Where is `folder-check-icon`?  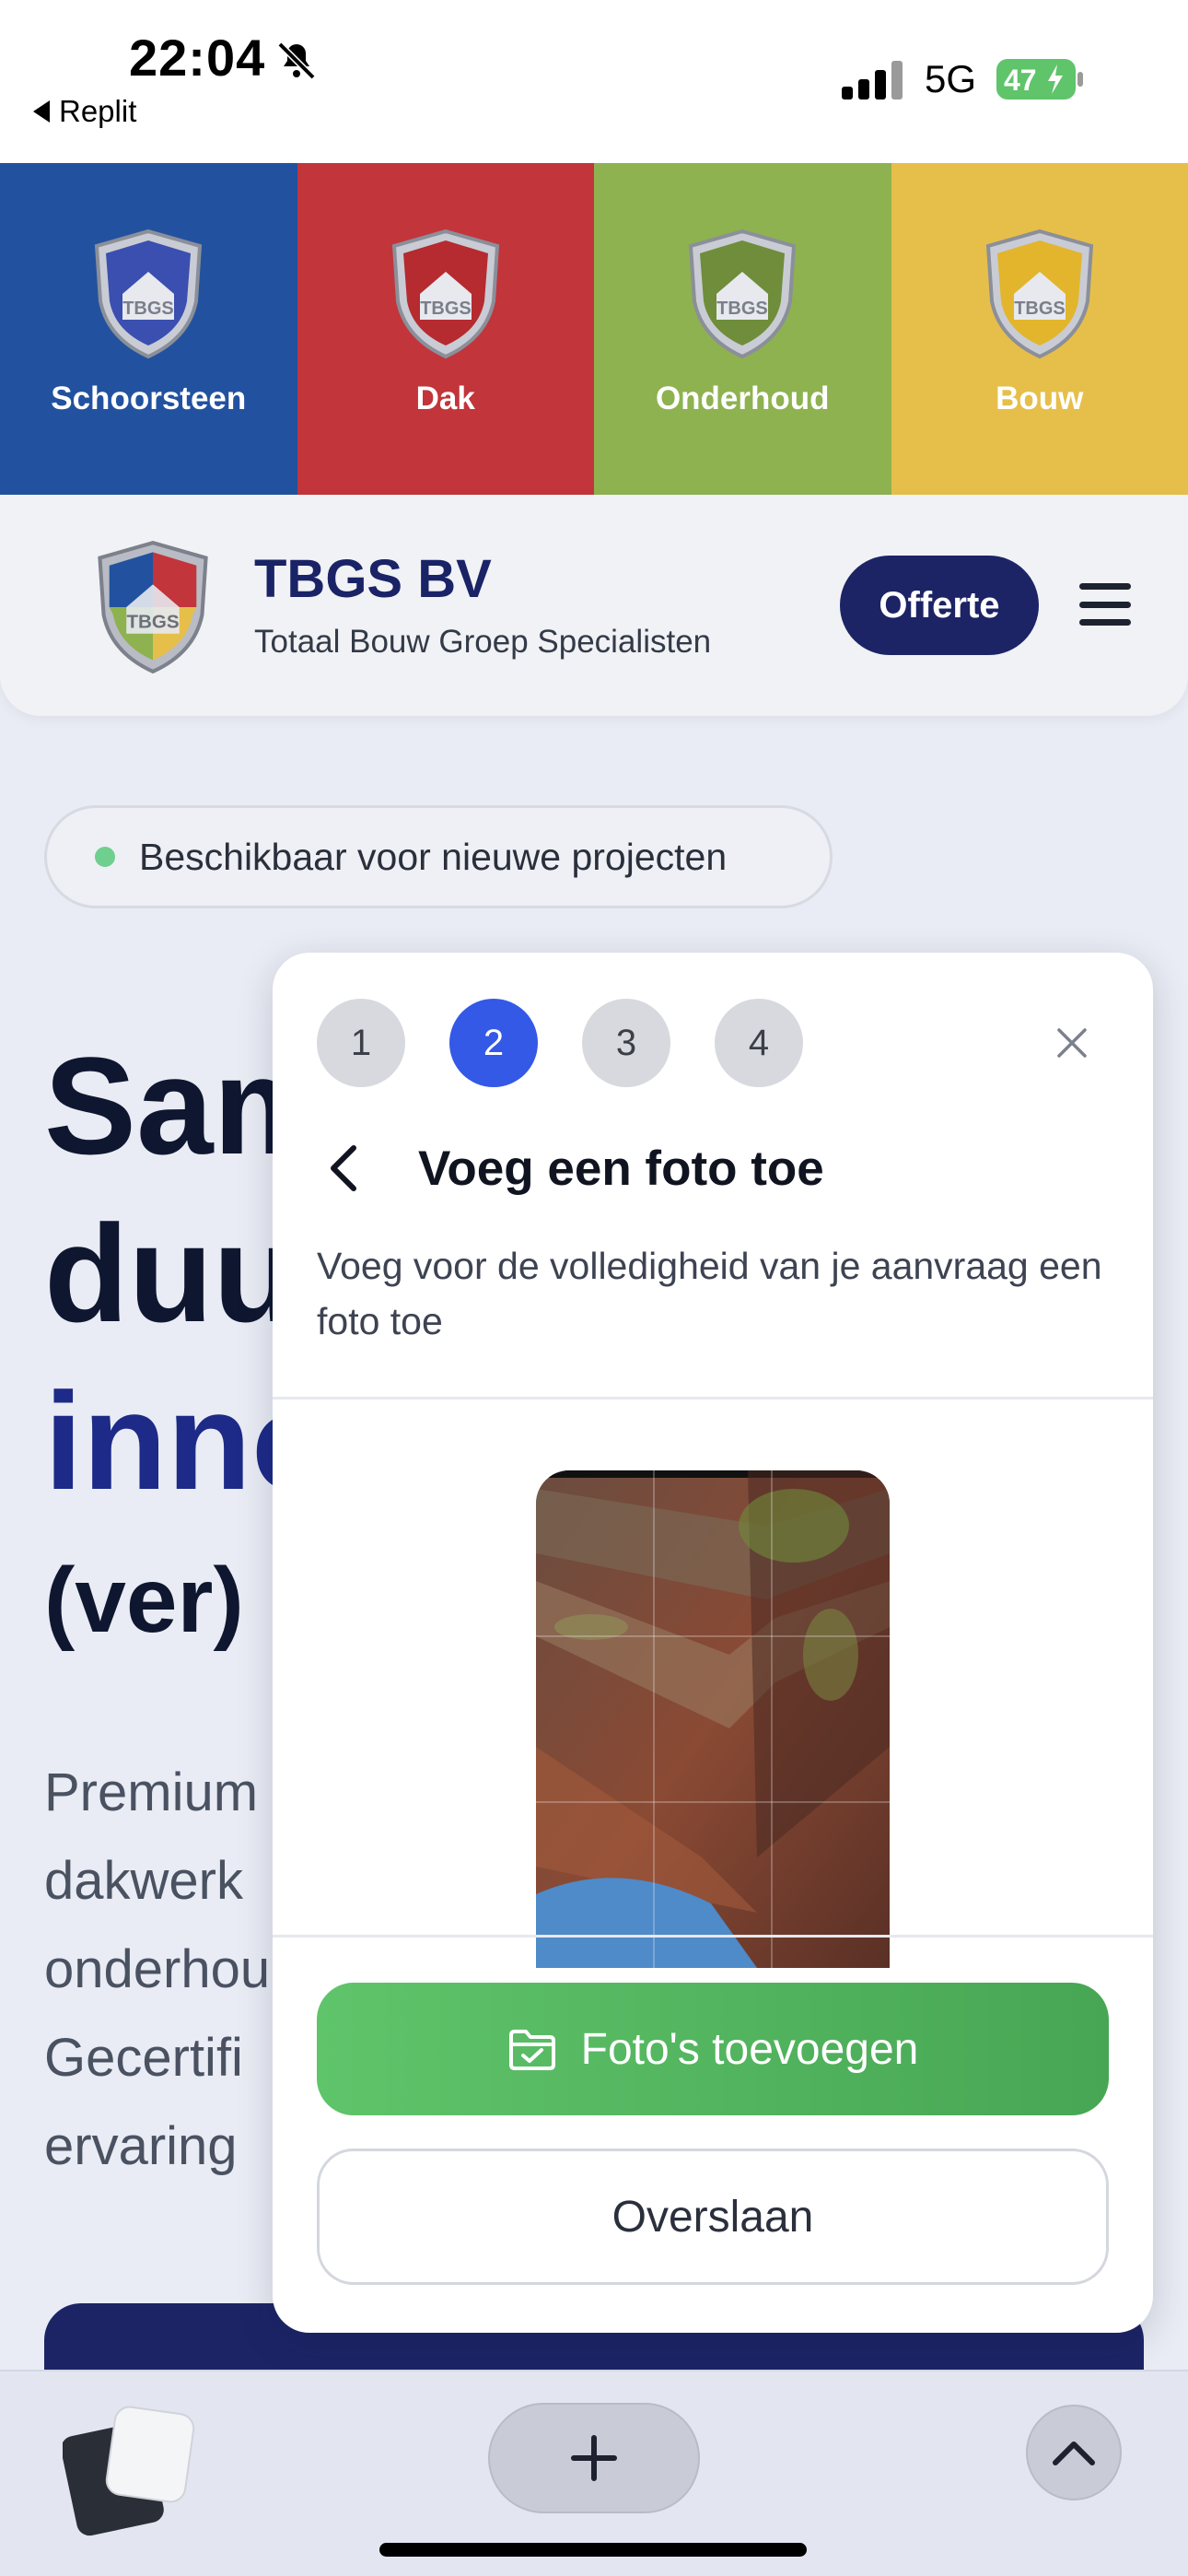
folder-check-icon is located at coordinates (531, 2050).